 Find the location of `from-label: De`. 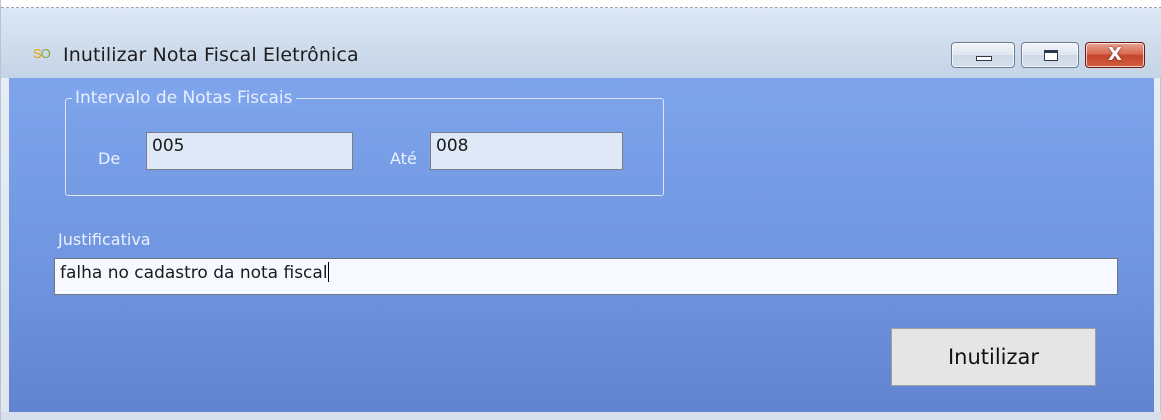

from-label: De is located at coordinates (109, 158).